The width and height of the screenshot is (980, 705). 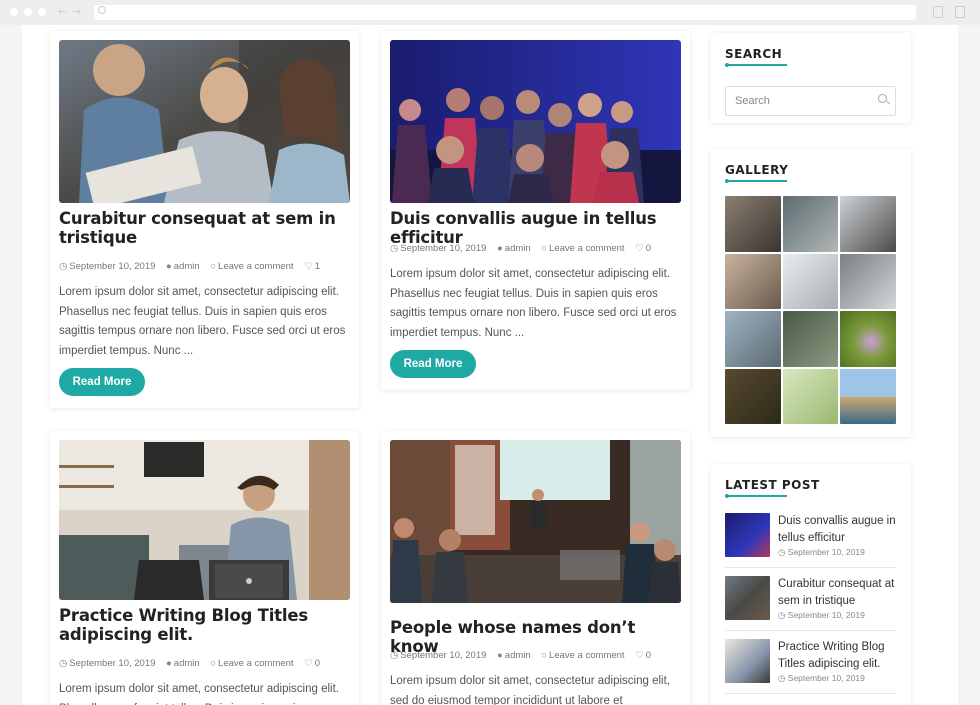 I want to click on post-title: Curabitur consequat at sem in tristique, so click(x=204, y=228).